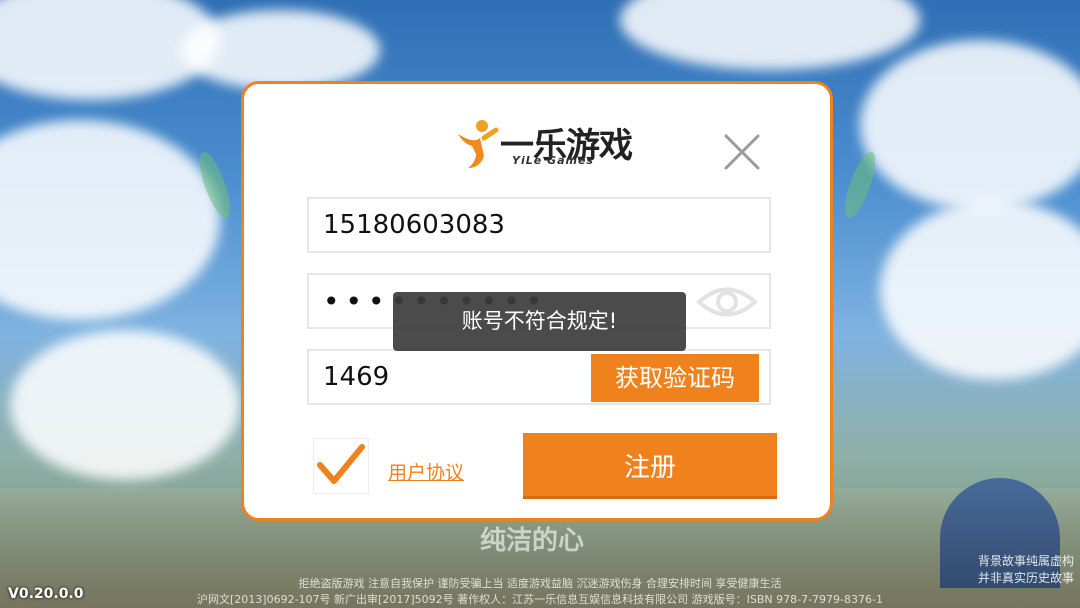 This screenshot has height=608, width=1080. I want to click on checkmark-icon, so click(341, 464).